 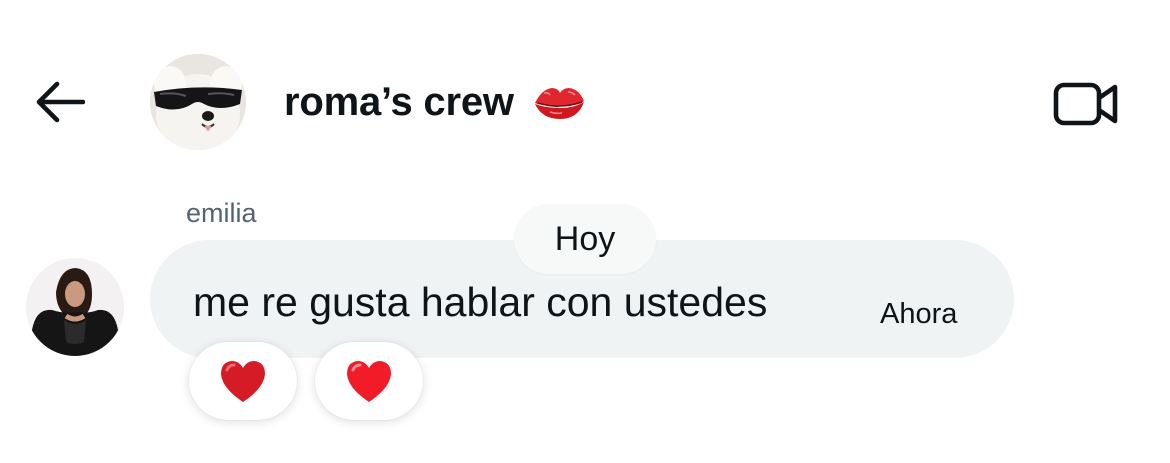 I want to click on dog-with-sunglasses-image, so click(x=198, y=102).